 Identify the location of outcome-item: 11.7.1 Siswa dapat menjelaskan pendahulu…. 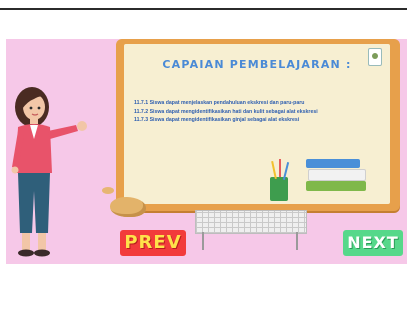
(219, 103).